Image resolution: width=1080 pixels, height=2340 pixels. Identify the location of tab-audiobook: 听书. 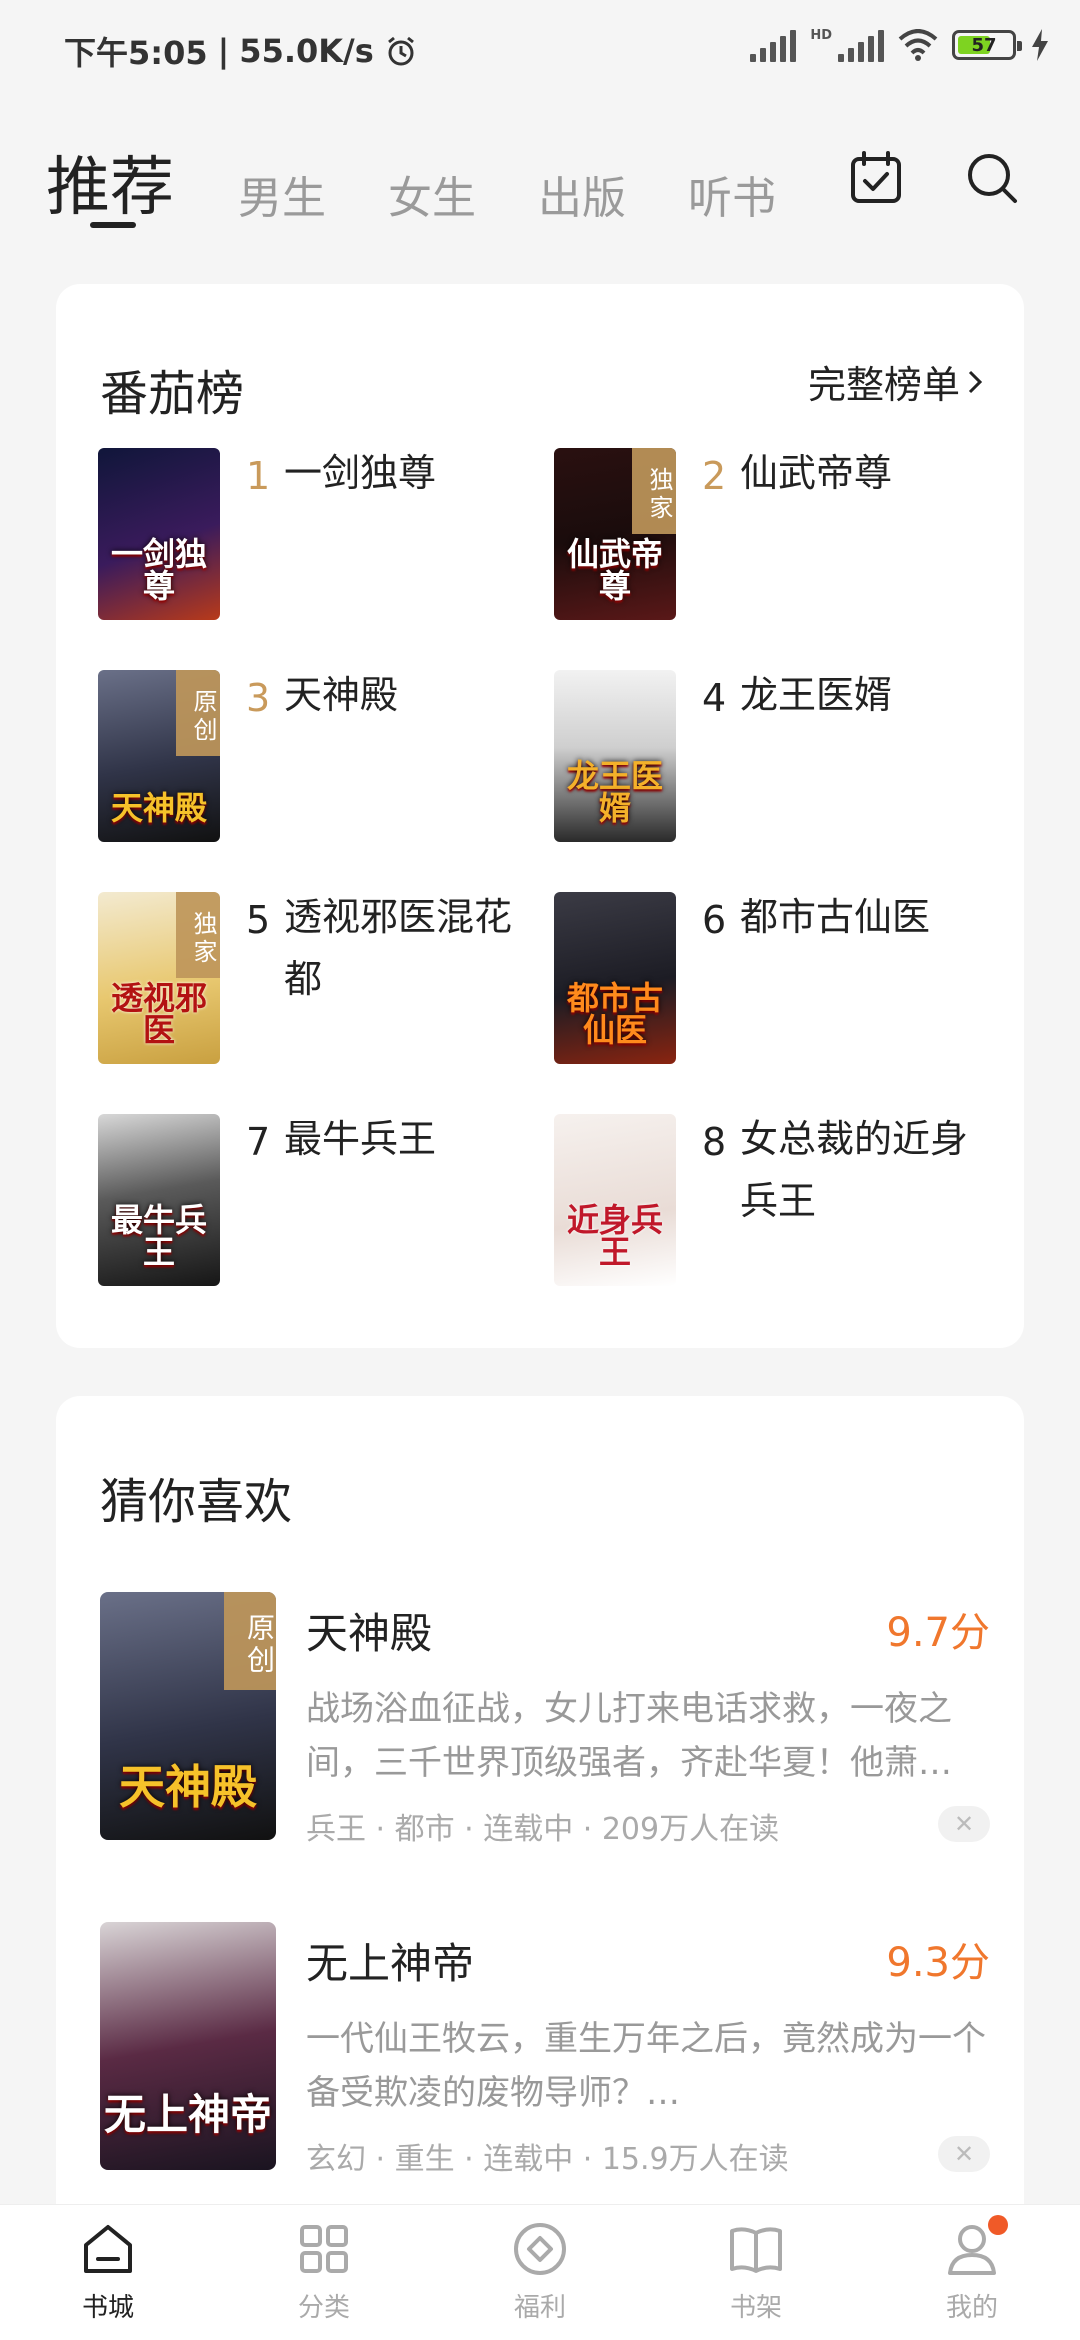
(732, 194).